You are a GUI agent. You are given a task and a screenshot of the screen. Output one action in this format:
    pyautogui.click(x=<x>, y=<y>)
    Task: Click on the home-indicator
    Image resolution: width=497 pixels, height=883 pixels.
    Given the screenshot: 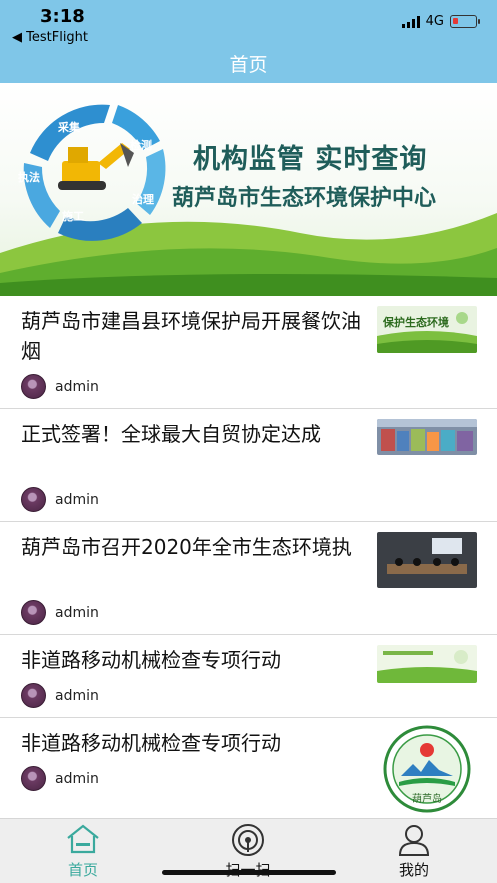 What is the action you would take?
    pyautogui.click(x=249, y=872)
    